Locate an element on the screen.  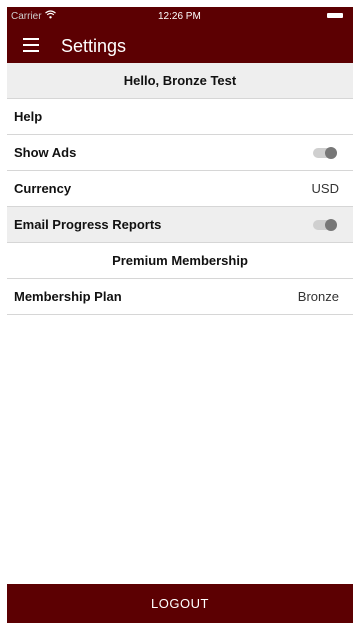
wifi-icon is located at coordinates (50, 16).